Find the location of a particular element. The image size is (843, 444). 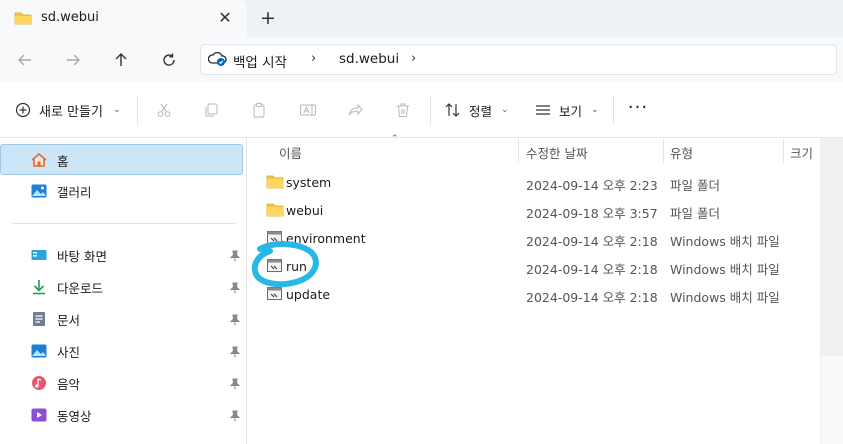

column-header-date: 수정한 날짜 is located at coordinates (556, 152).